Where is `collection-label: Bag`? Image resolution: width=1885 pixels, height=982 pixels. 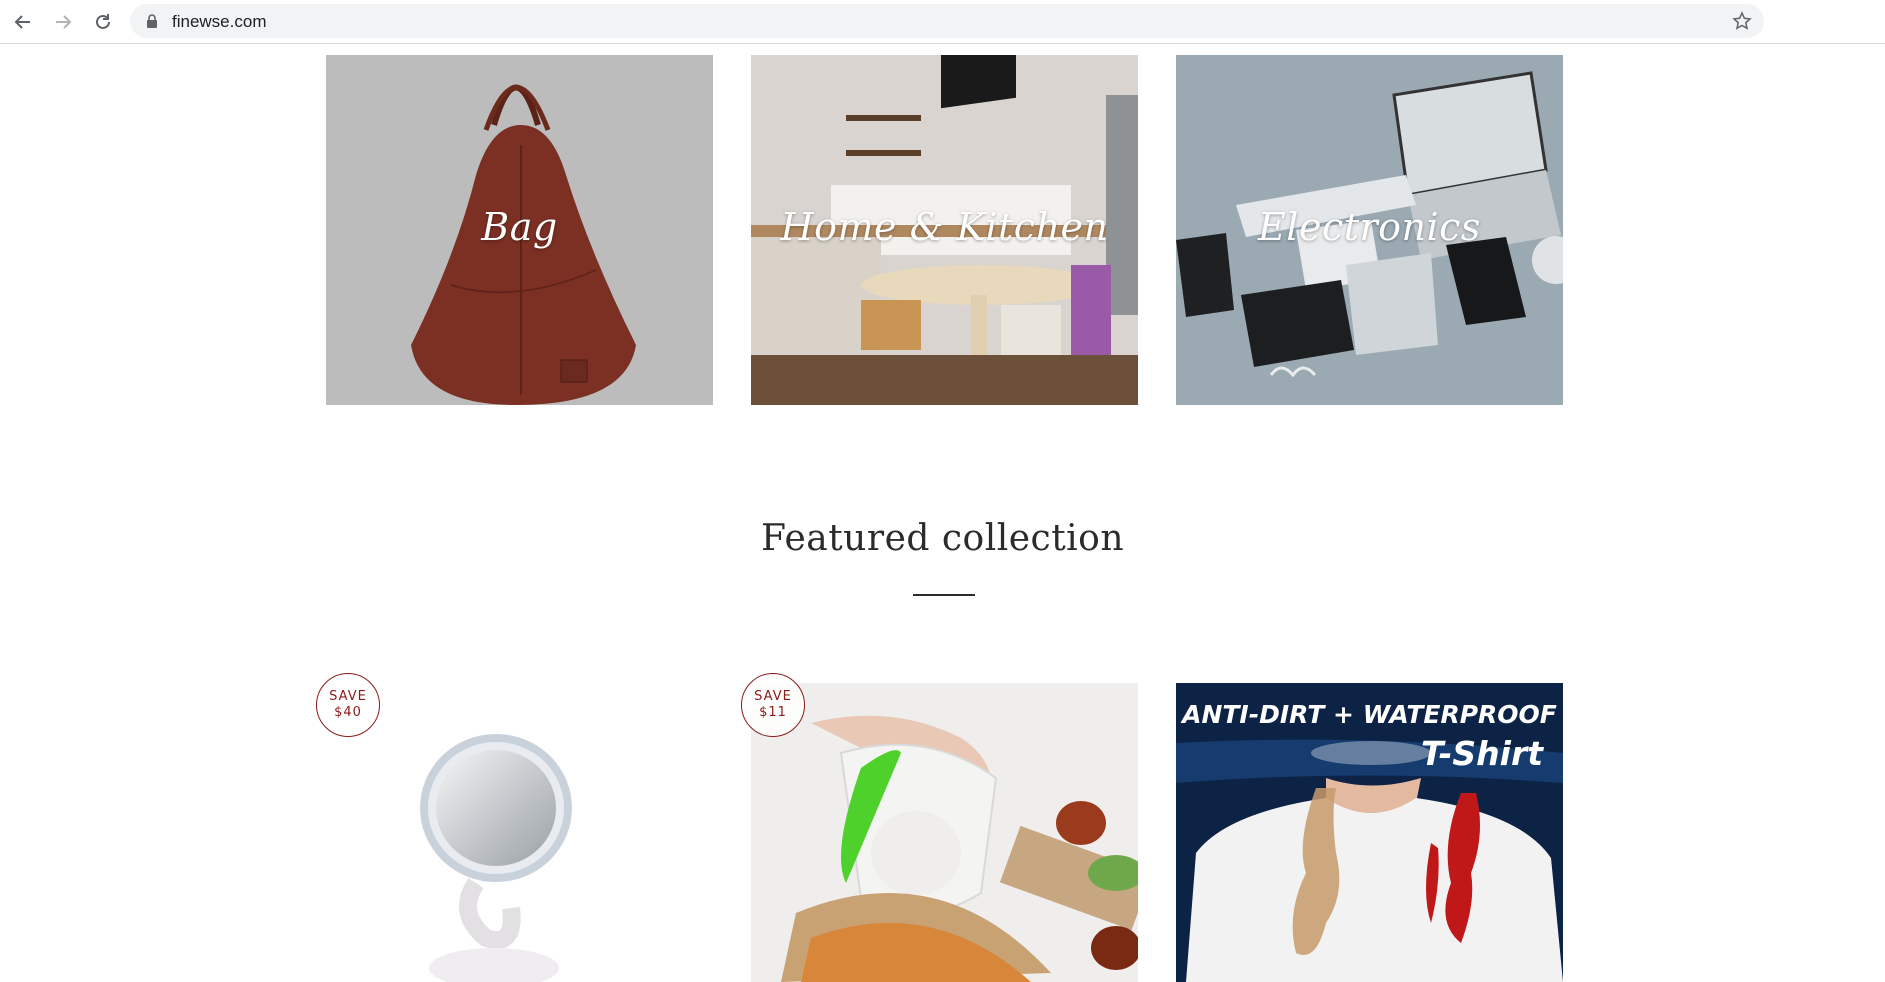
collection-label: Bag is located at coordinates (519, 227).